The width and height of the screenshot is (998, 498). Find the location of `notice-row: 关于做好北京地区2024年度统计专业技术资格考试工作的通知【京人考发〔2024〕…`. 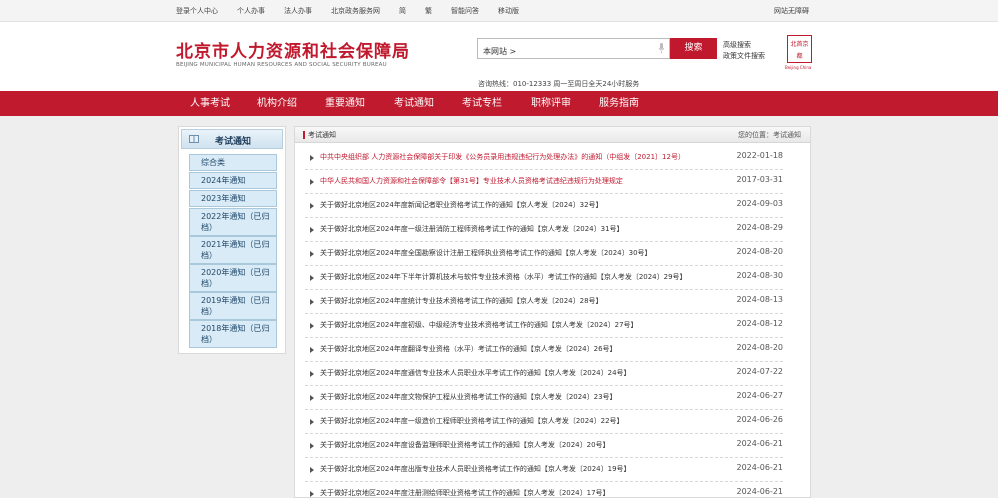

notice-row: 关于做好北京地区2024年度统计专业技术资格考试工作的通知【京人考发〔2024〕… is located at coordinates (544, 302).